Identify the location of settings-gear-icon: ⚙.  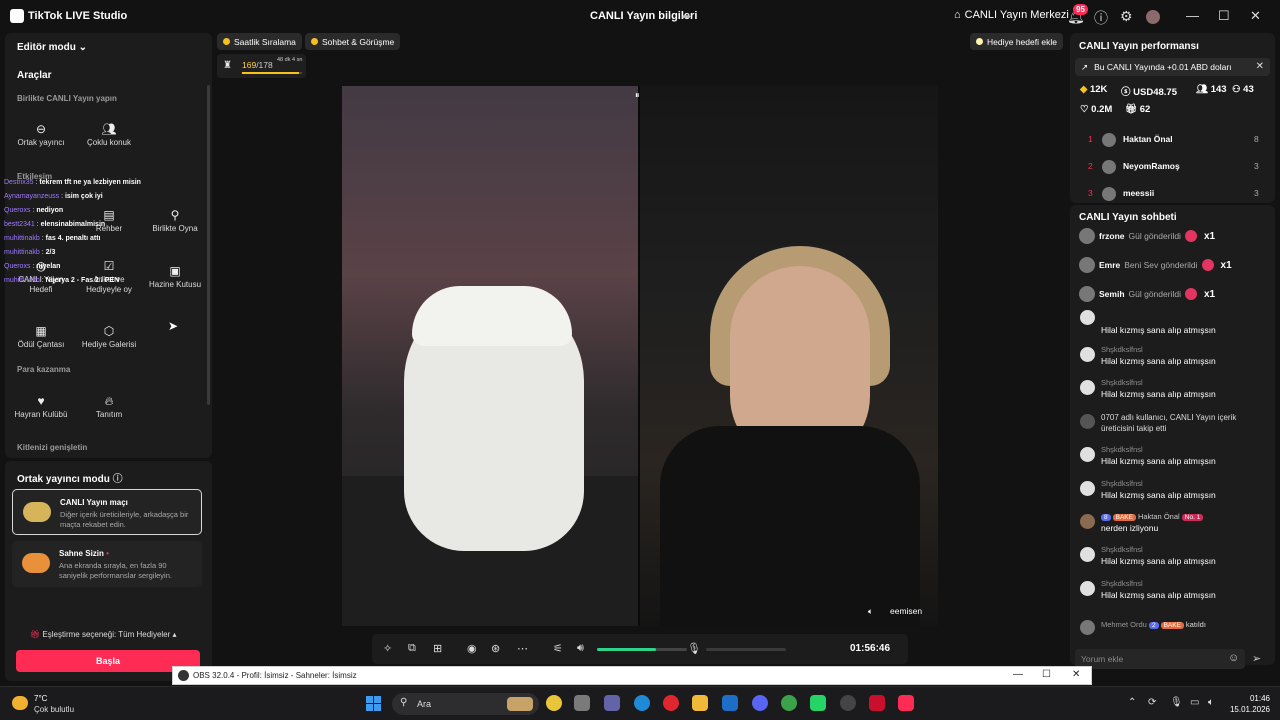
(1126, 16).